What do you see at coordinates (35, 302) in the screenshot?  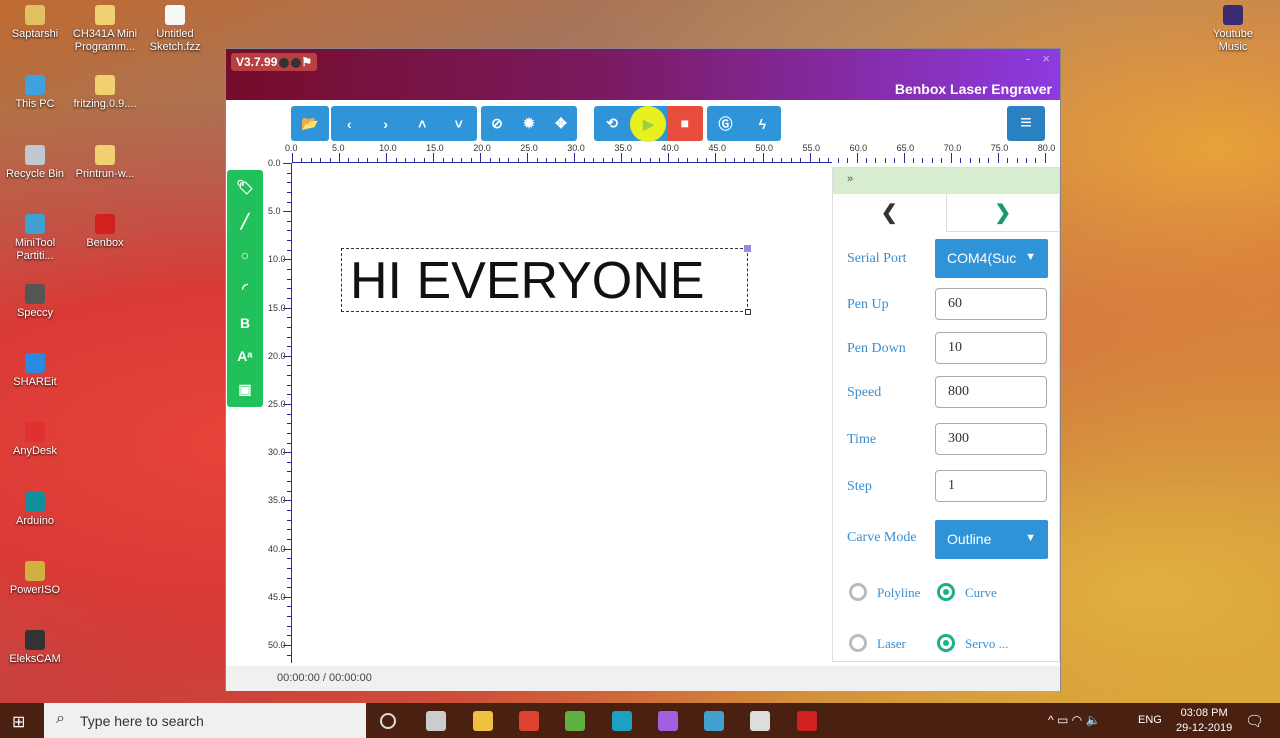 I see `desktop-icon: Speccy` at bounding box center [35, 302].